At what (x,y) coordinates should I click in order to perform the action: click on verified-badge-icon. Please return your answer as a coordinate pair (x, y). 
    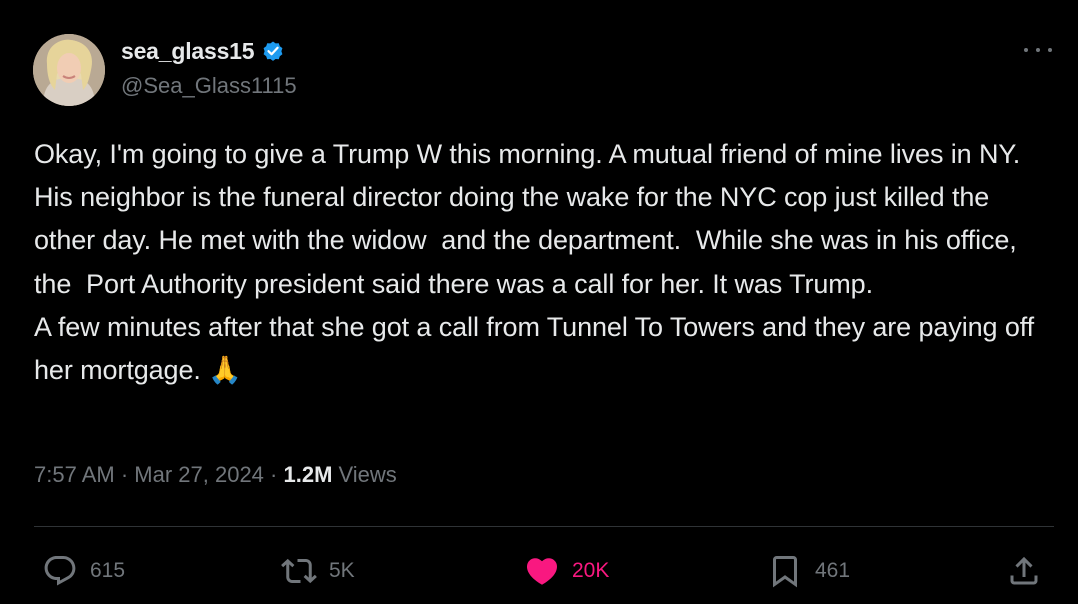
    Looking at the image, I should click on (273, 51).